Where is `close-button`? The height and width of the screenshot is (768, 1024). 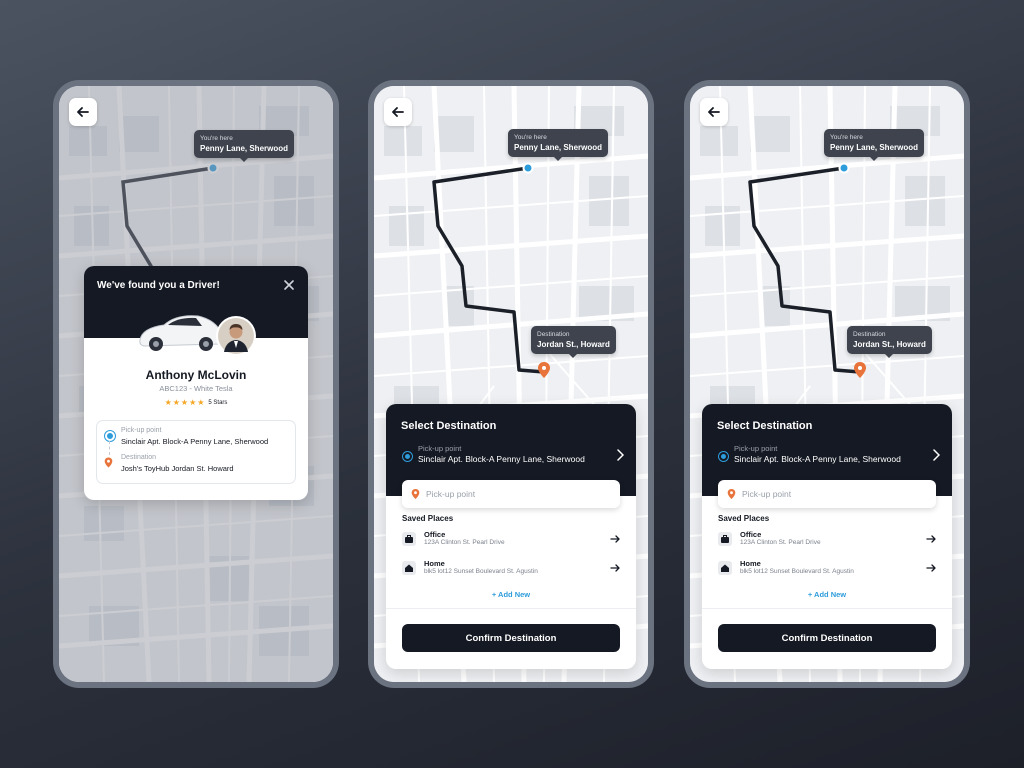
close-button is located at coordinates (289, 285).